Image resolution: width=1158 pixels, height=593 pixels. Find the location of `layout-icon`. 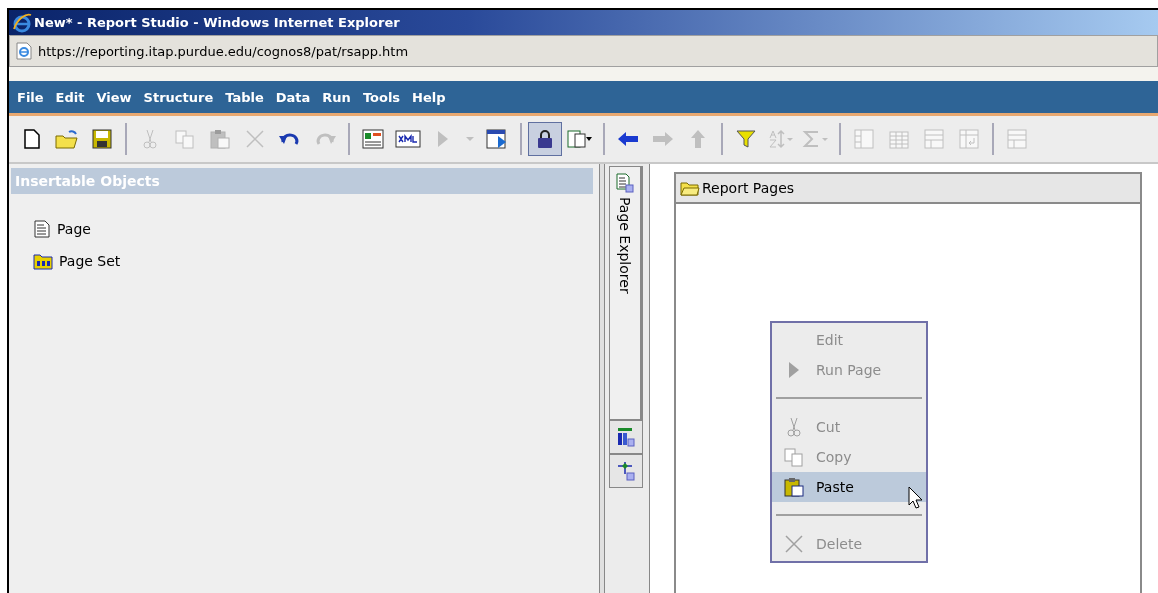

layout-icon is located at coordinates (580, 139).